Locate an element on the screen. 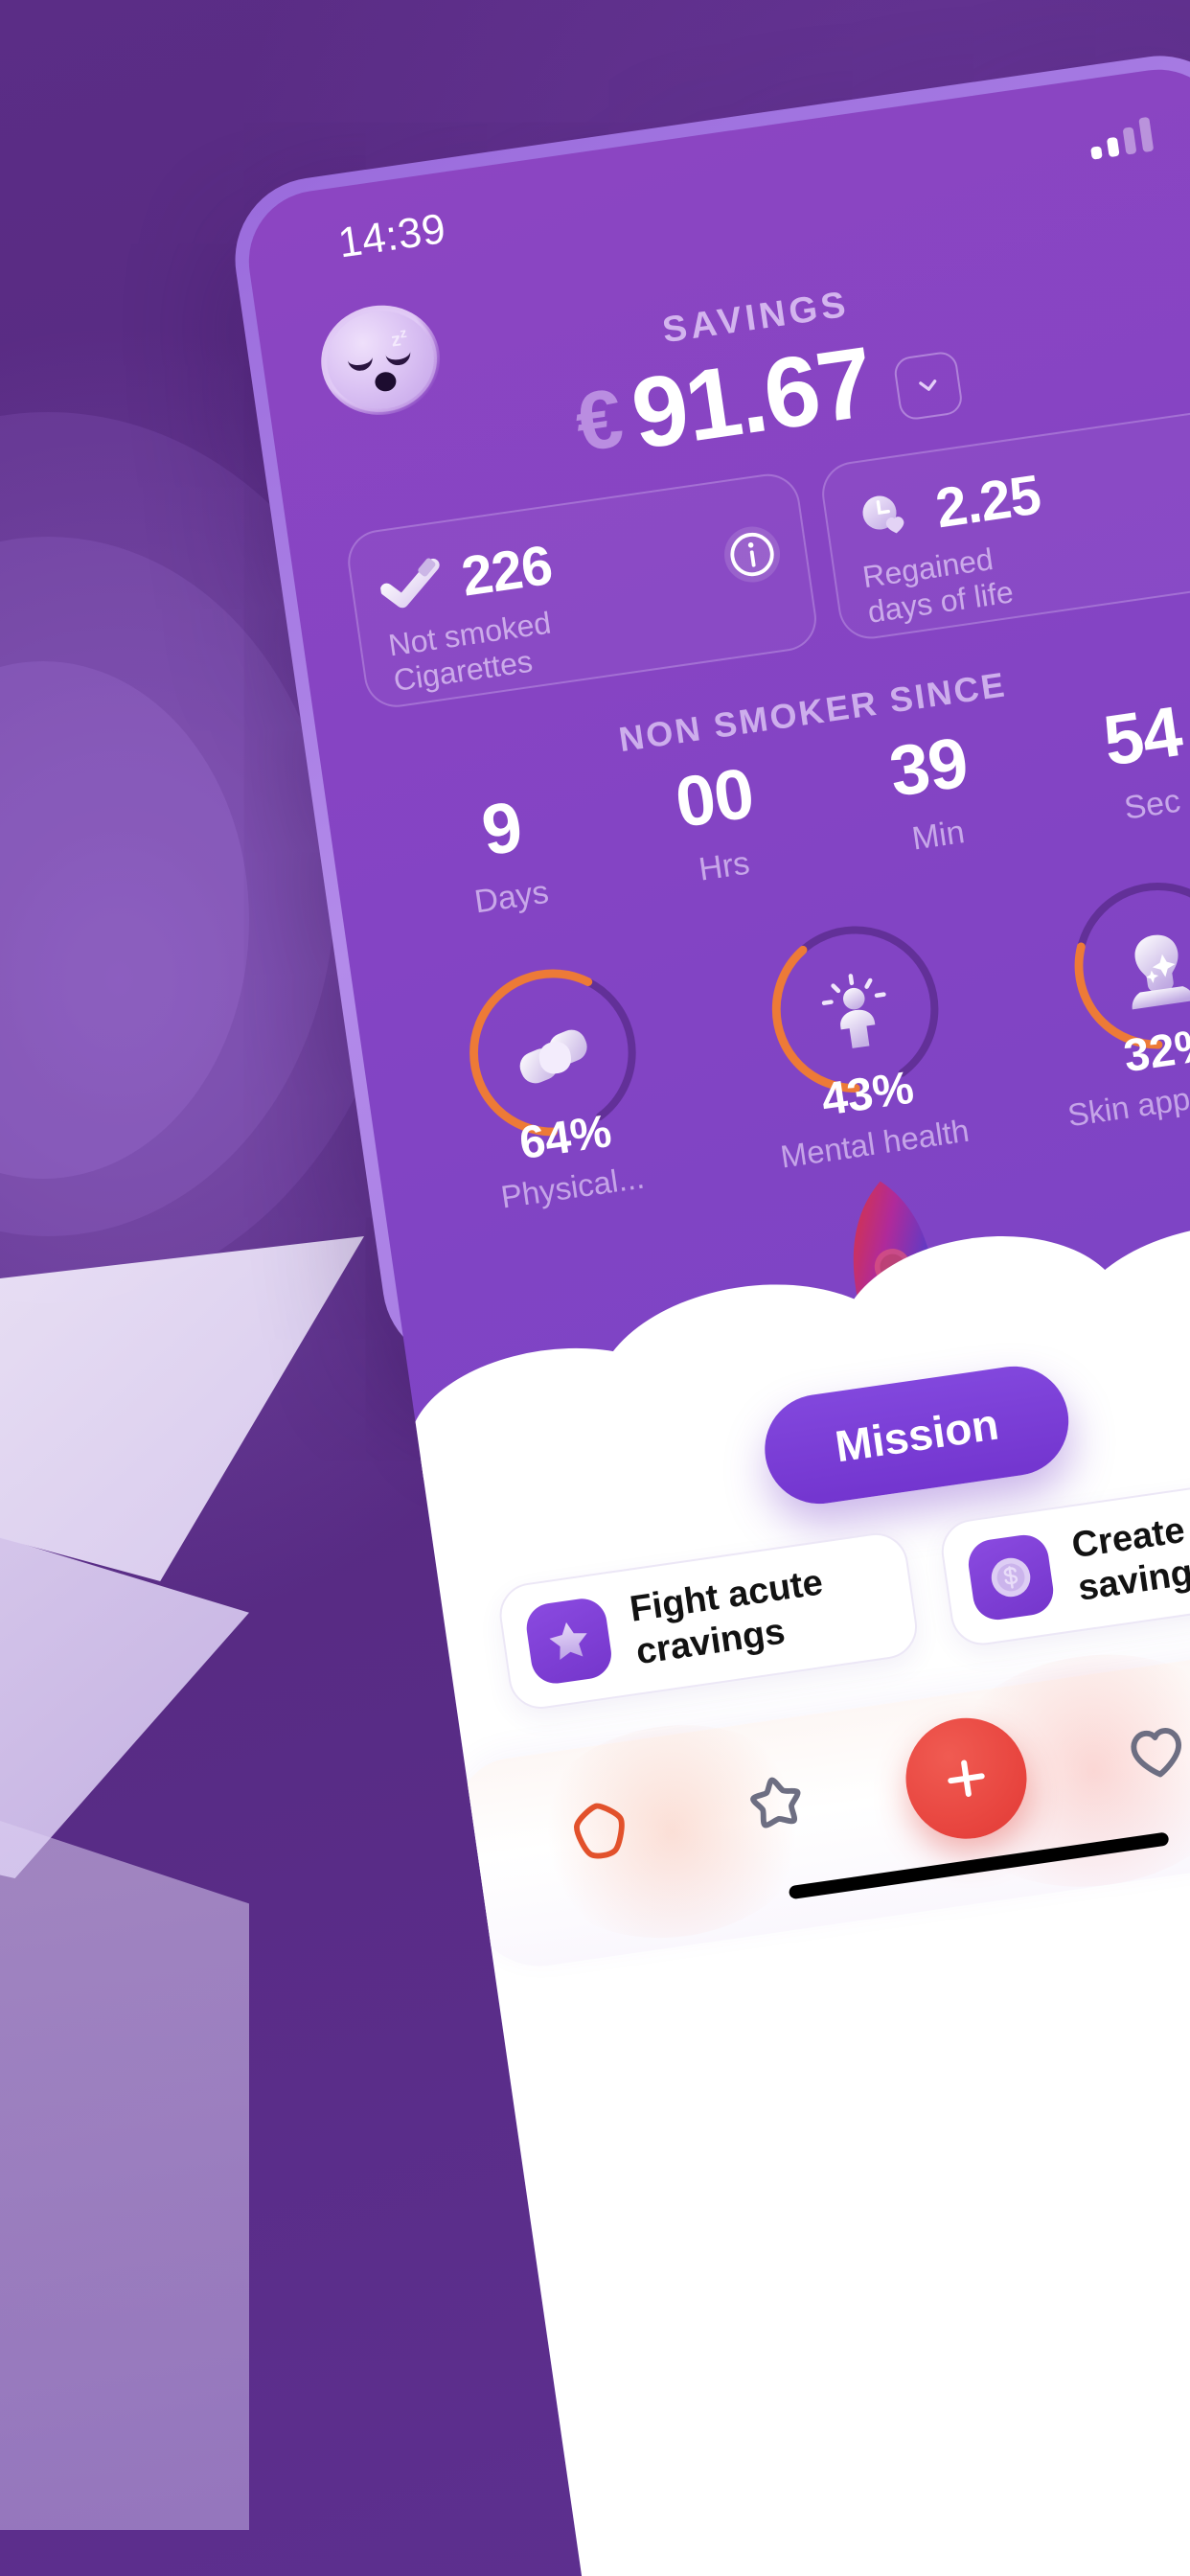 The height and width of the screenshot is (2576, 1190). stat-card-cigarettes: 226 Not smoked Cigarettes is located at coordinates (582, 591).